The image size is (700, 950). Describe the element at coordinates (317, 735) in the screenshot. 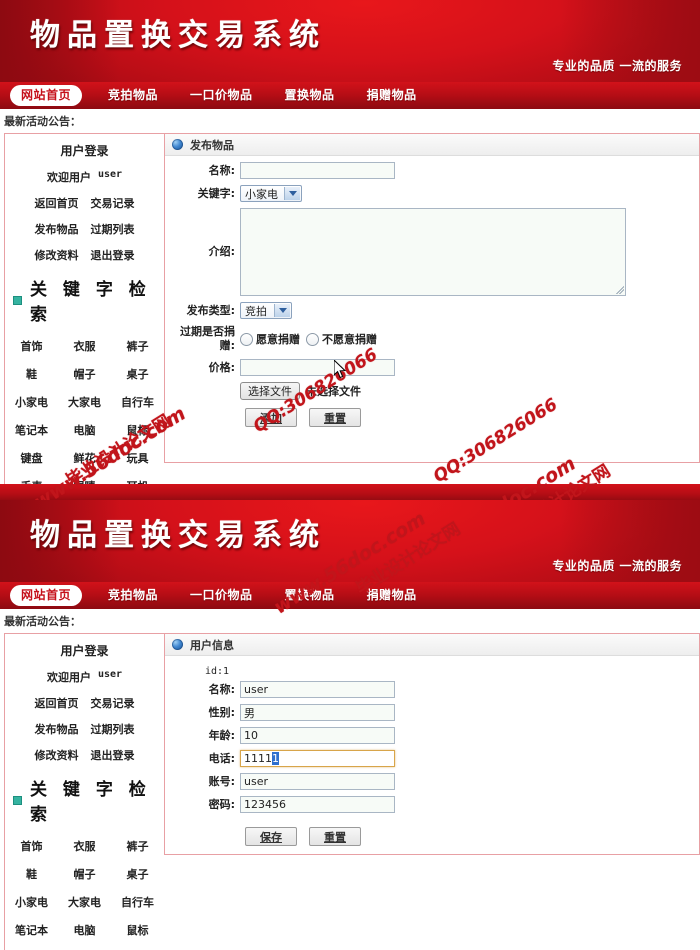

I see `age-input` at that location.